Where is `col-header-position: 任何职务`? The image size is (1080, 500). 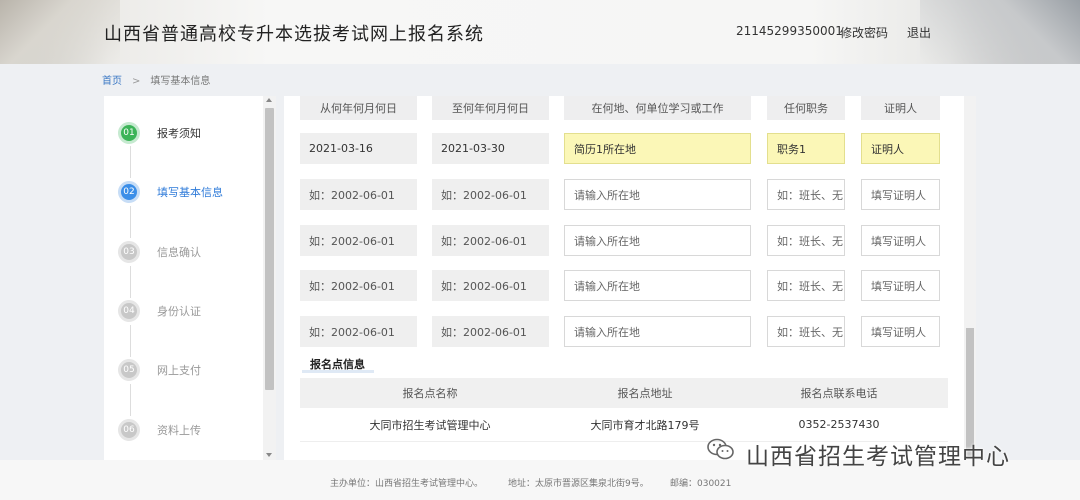
col-header-position: 任何职务 is located at coordinates (806, 108).